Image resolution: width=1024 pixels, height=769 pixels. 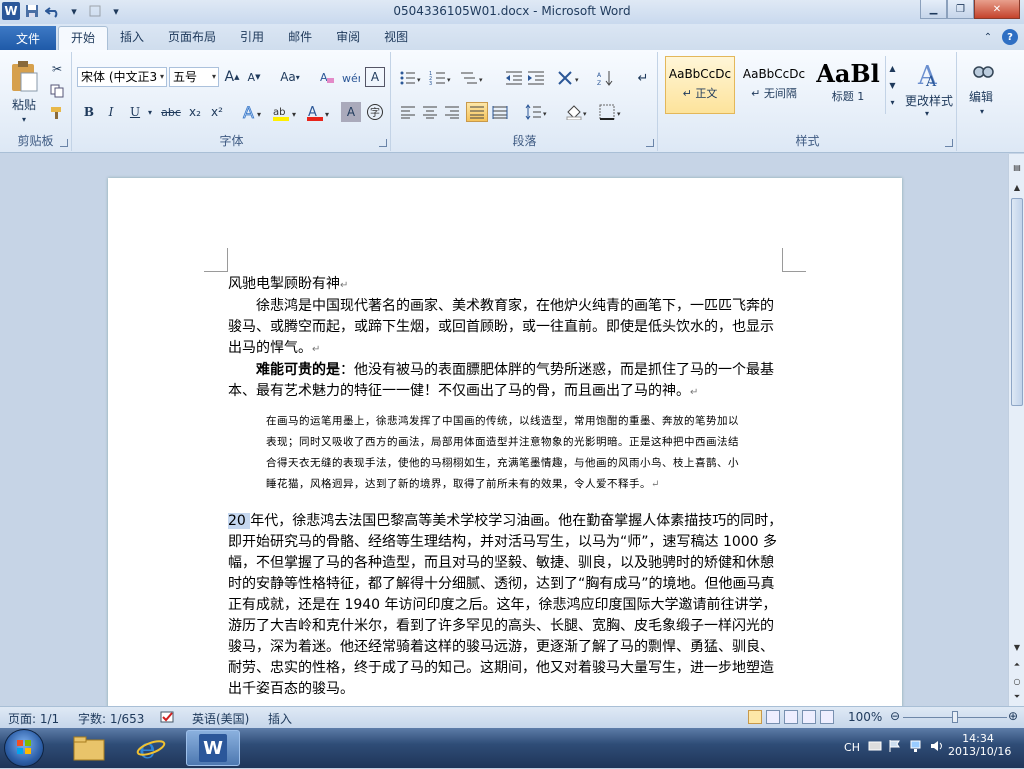 I want to click on multilevel-list-icon: ▾, so click(x=472, y=78).